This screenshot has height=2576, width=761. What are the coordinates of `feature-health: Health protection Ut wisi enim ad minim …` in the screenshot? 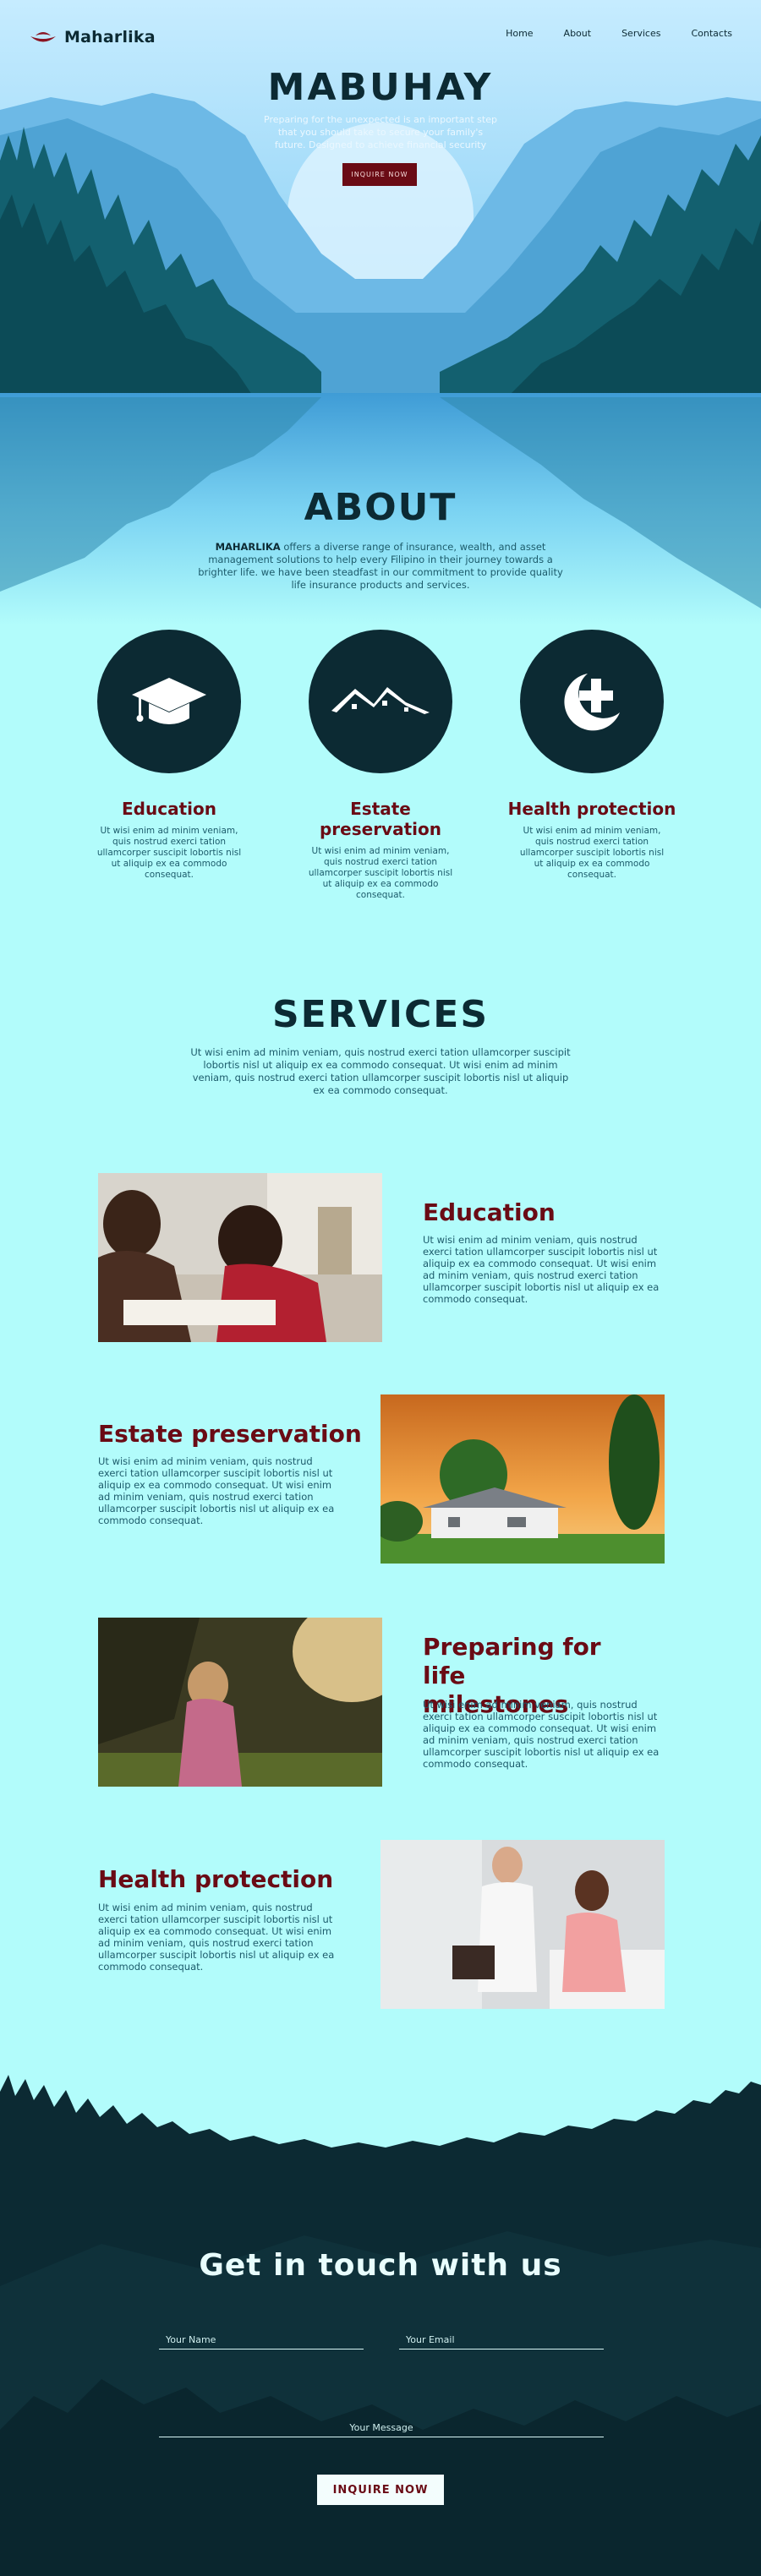 It's located at (592, 755).